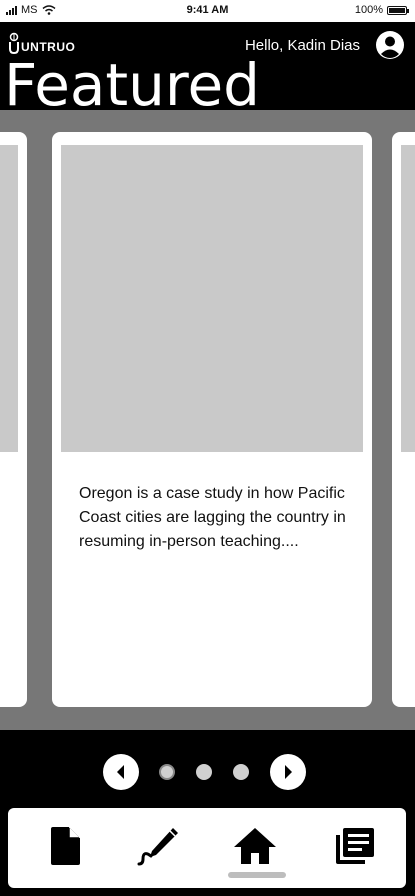  Describe the element at coordinates (302, 45) in the screenshot. I see `greeting-text: Hello, Kadin Dias` at that location.